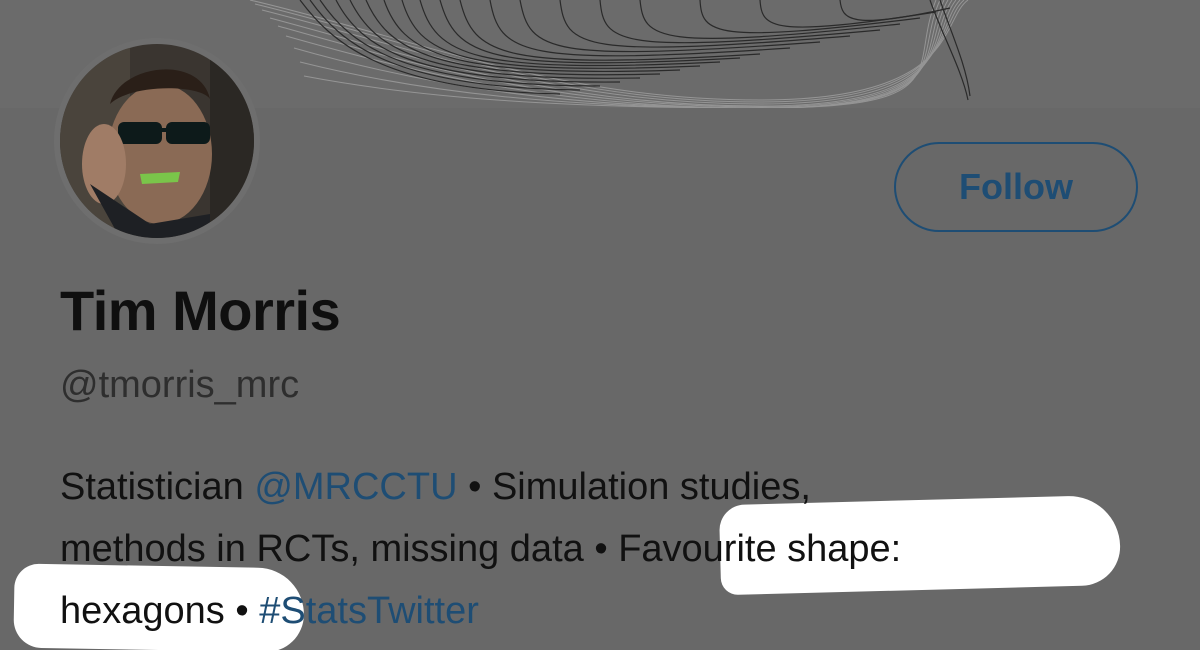 The width and height of the screenshot is (1200, 650). What do you see at coordinates (200, 310) in the screenshot?
I see `display-name: Tim Morris` at bounding box center [200, 310].